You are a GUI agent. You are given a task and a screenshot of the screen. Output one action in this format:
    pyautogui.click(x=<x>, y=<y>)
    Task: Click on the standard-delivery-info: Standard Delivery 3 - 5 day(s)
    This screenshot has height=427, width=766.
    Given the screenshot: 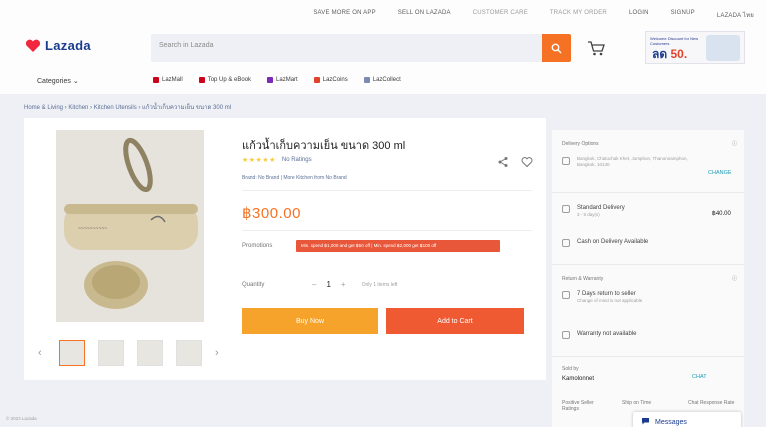 What is the action you would take?
    pyautogui.click(x=601, y=211)
    